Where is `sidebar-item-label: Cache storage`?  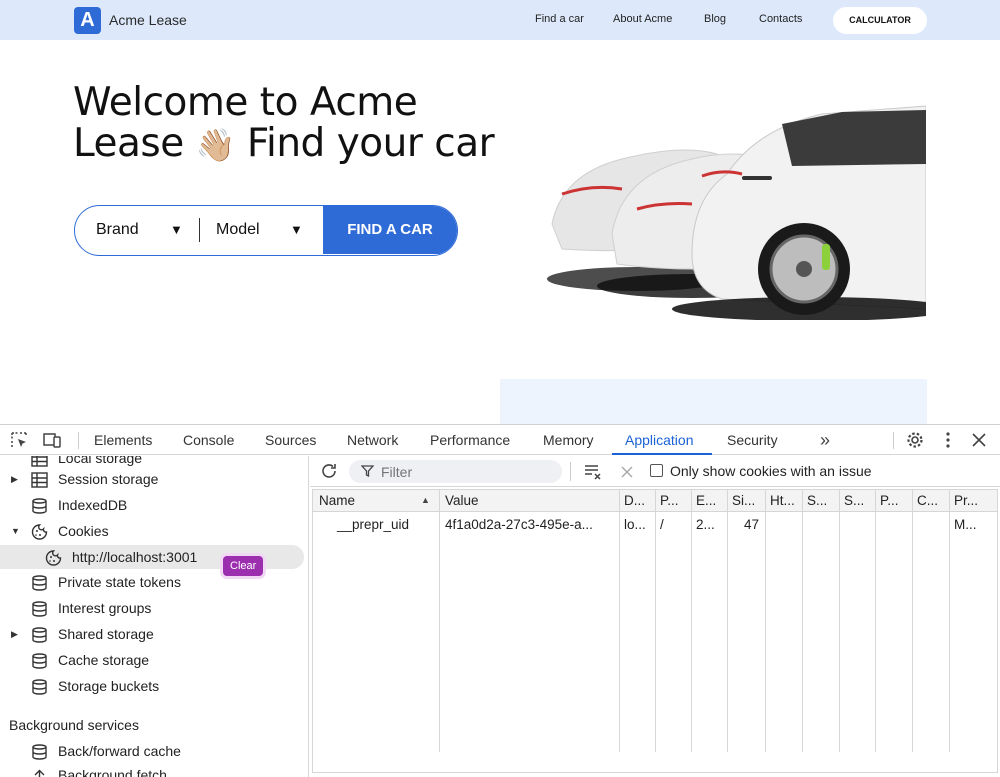
sidebar-item-label: Cache storage is located at coordinates (104, 660).